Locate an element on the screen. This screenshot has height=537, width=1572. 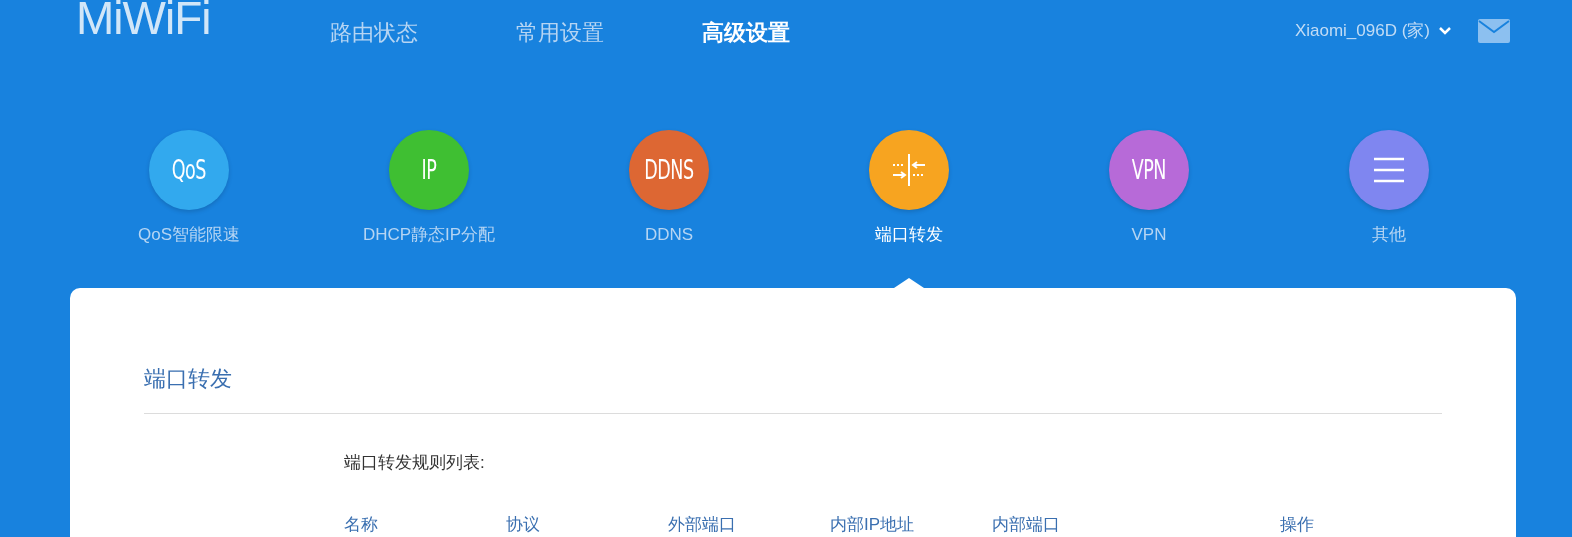
nav-tab: 高级设置 is located at coordinates (746, 32).